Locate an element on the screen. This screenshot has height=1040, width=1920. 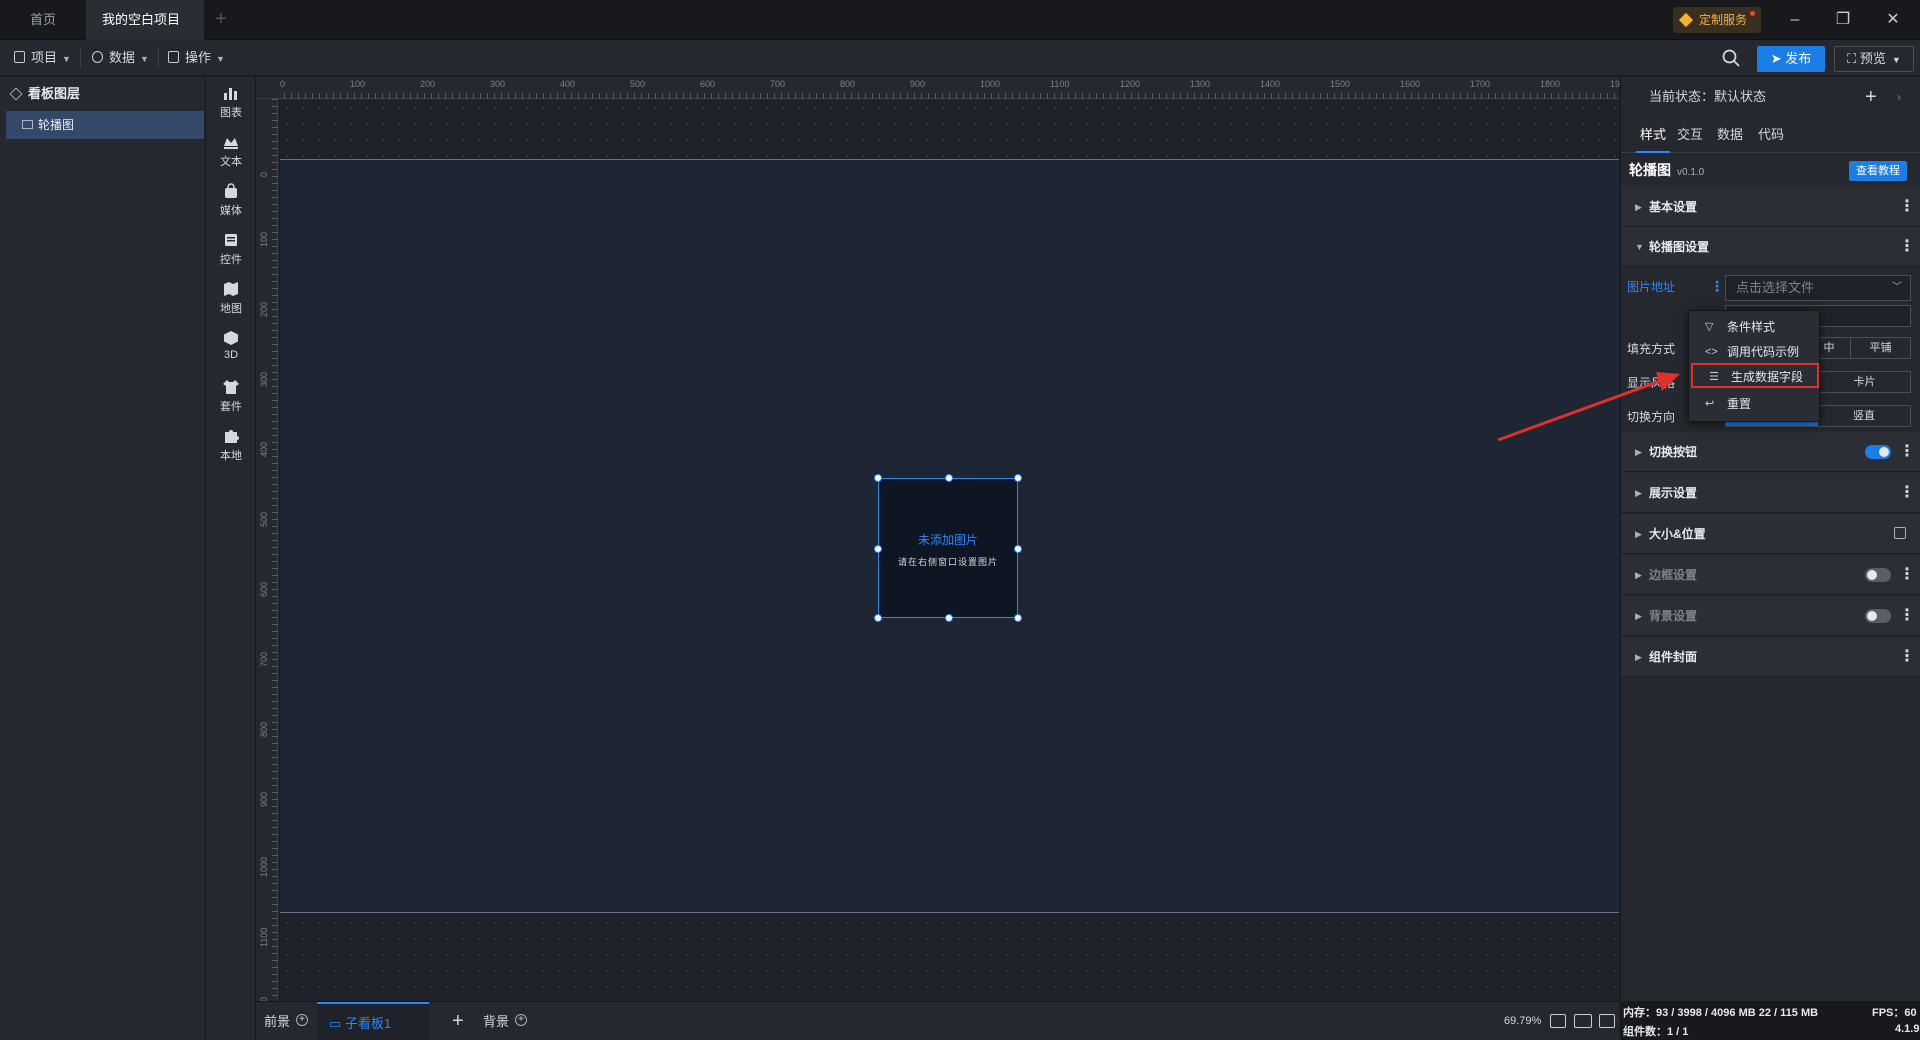
switch-button-toggle is located at coordinates (1878, 452).